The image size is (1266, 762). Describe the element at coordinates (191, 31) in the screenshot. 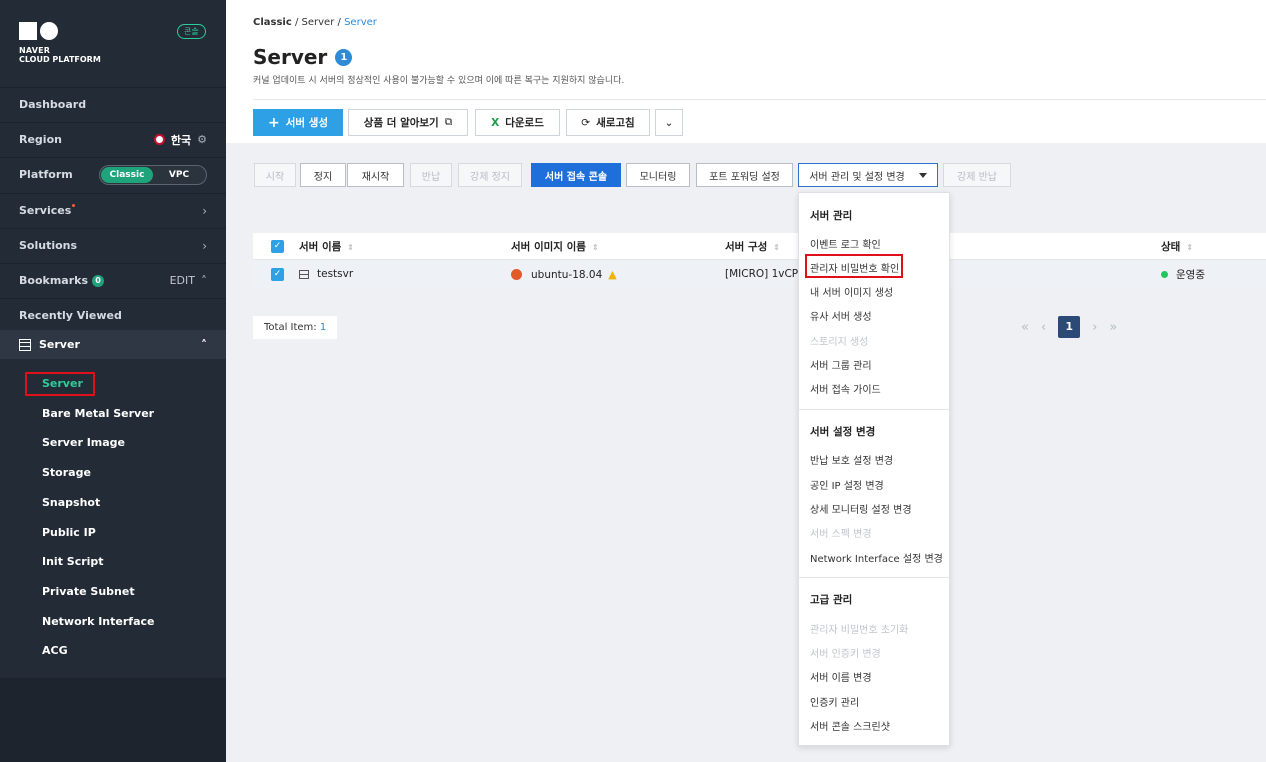

I see `console-badge: 콘솔` at that location.